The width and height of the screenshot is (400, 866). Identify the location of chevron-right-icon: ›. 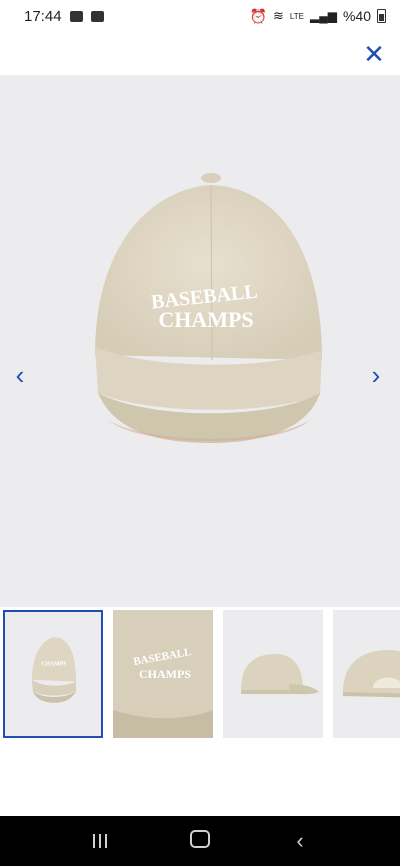
(376, 374).